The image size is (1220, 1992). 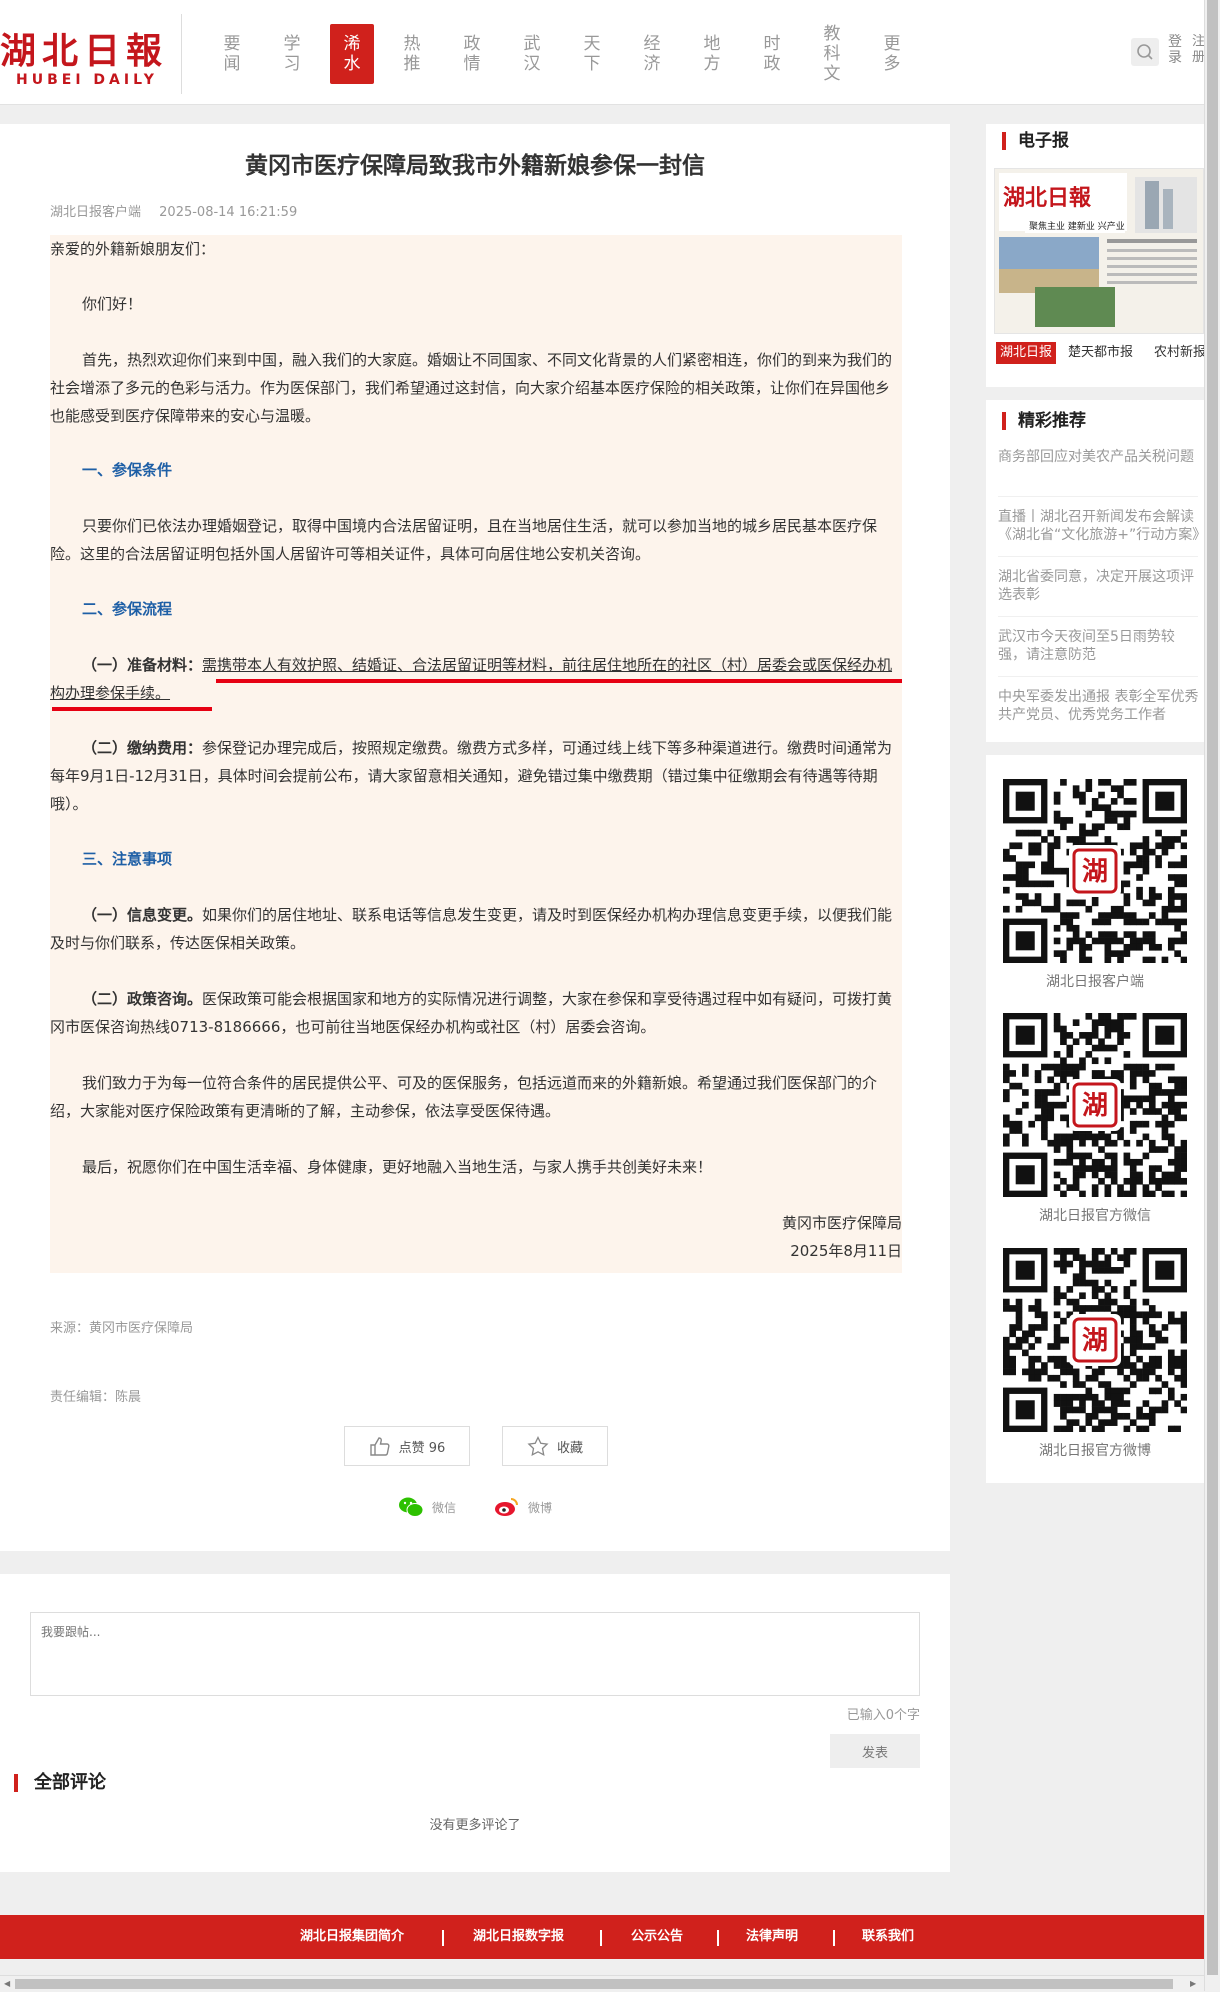 What do you see at coordinates (1026, 353) in the screenshot?
I see `epaper-tab: 湖北日报` at bounding box center [1026, 353].